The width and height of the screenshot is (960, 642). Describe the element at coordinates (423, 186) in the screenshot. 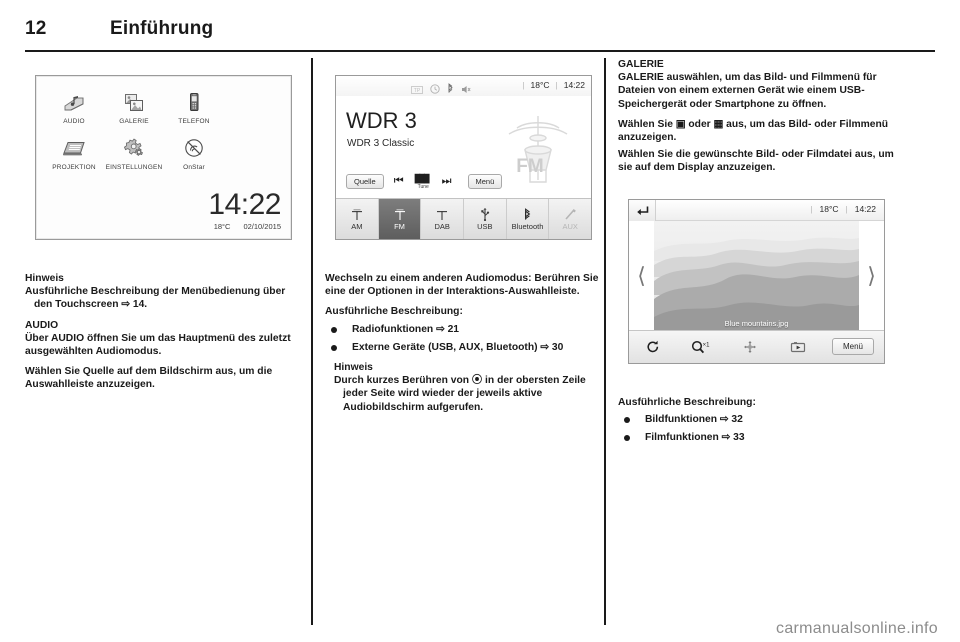

I see `tune-label: Tune` at that location.